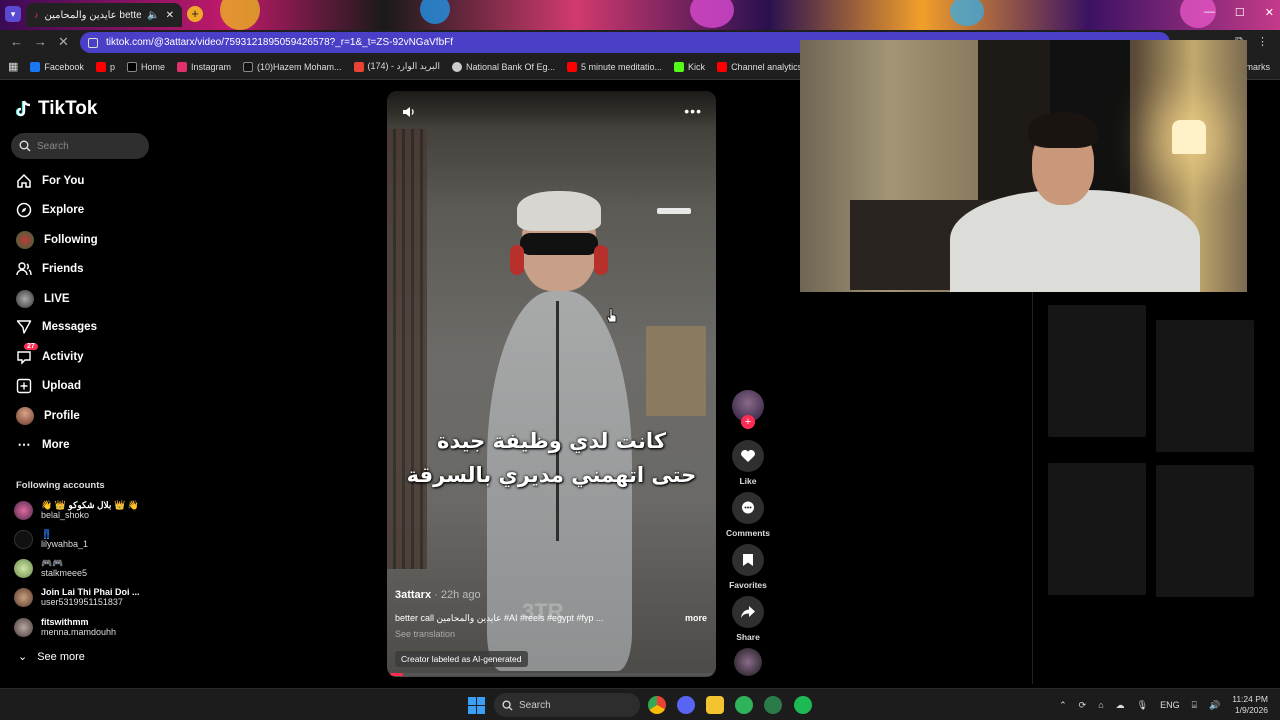 The width and height of the screenshot is (1280, 720). Describe the element at coordinates (715, 705) in the screenshot. I see `file-explorer-icon` at that location.